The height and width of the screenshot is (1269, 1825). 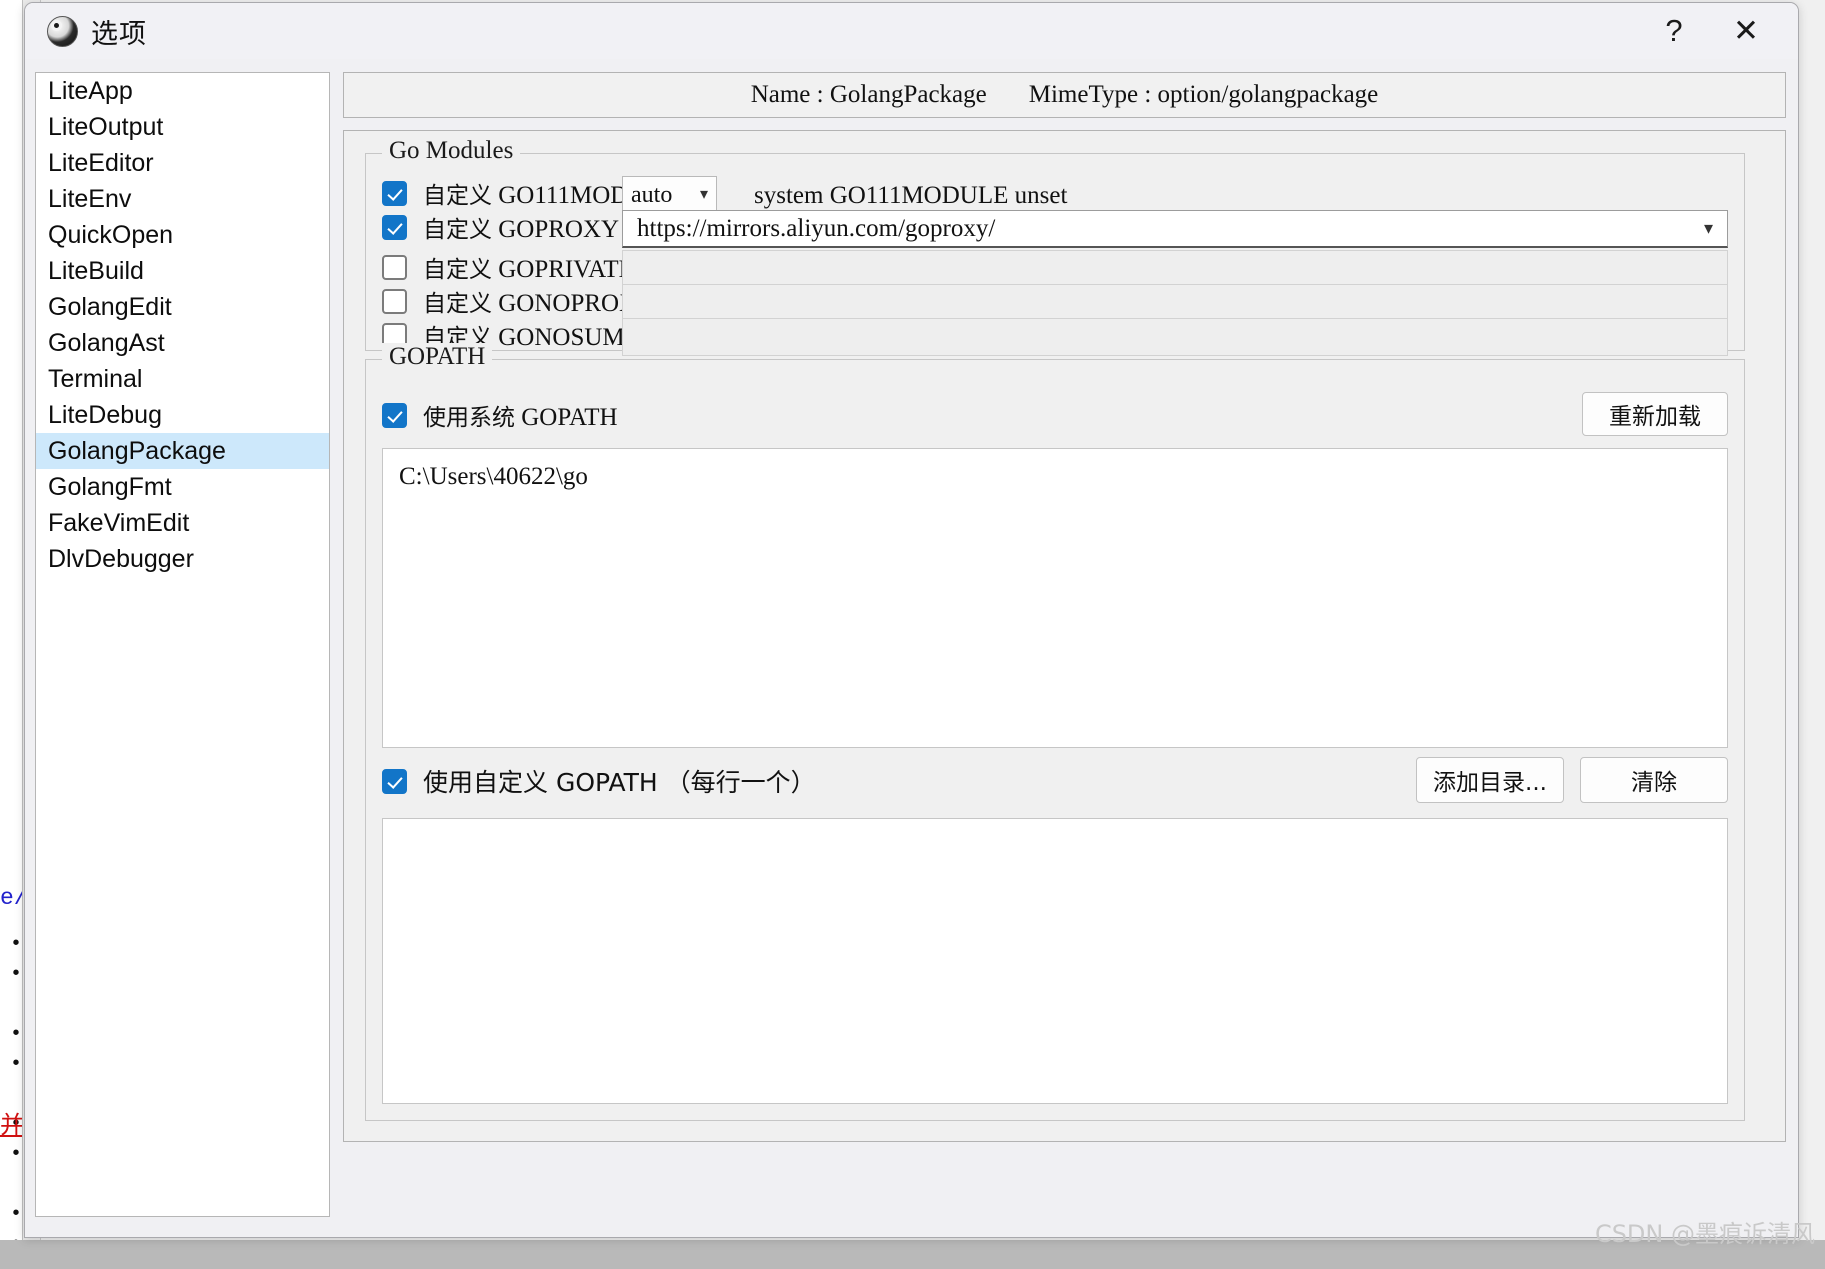 What do you see at coordinates (394, 193) in the screenshot?
I see `checkbox-custom-go111module` at bounding box center [394, 193].